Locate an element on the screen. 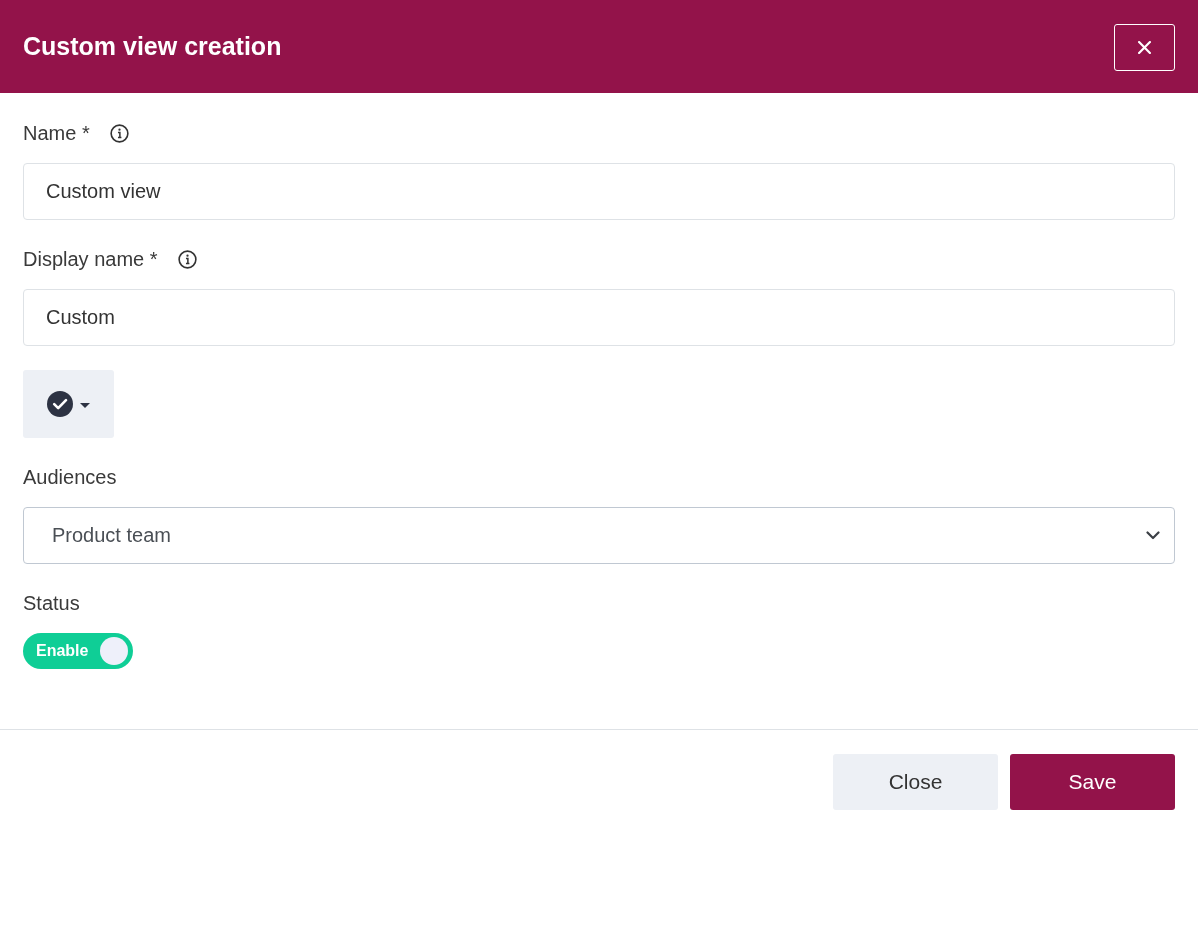  text-input: Custom view is located at coordinates (599, 191).